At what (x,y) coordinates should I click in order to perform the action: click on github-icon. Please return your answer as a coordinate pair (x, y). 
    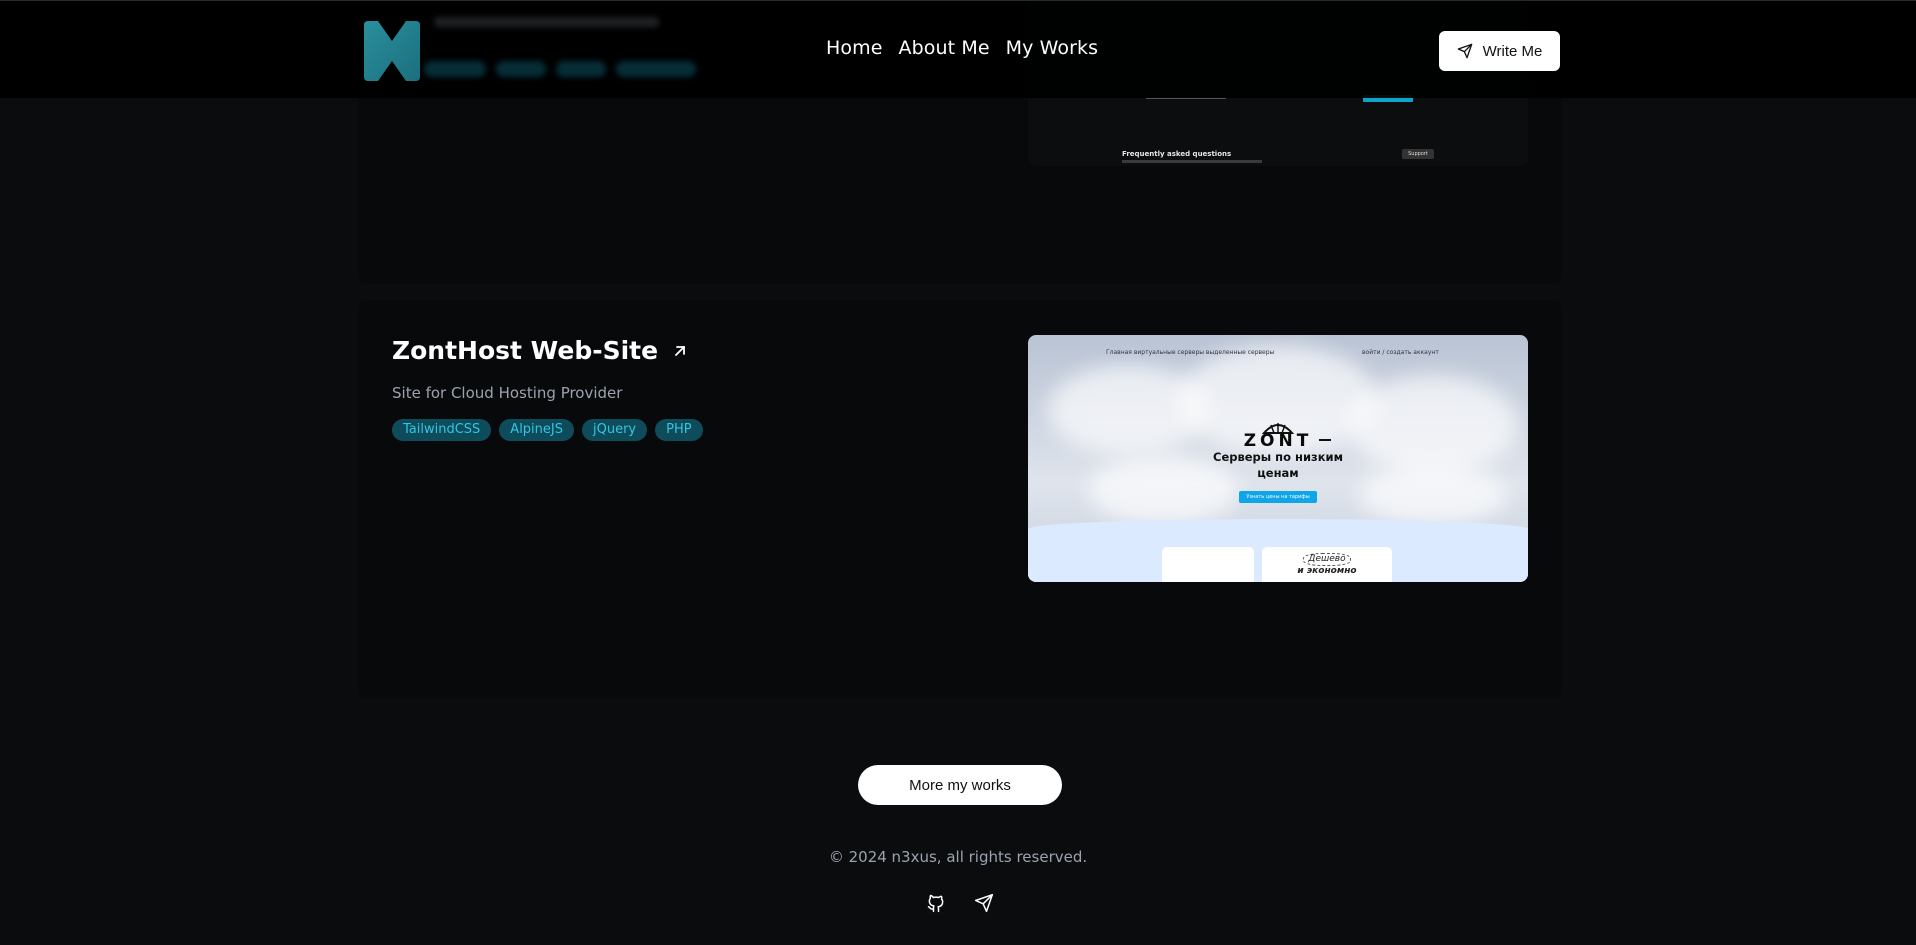
    Looking at the image, I should click on (935, 903).